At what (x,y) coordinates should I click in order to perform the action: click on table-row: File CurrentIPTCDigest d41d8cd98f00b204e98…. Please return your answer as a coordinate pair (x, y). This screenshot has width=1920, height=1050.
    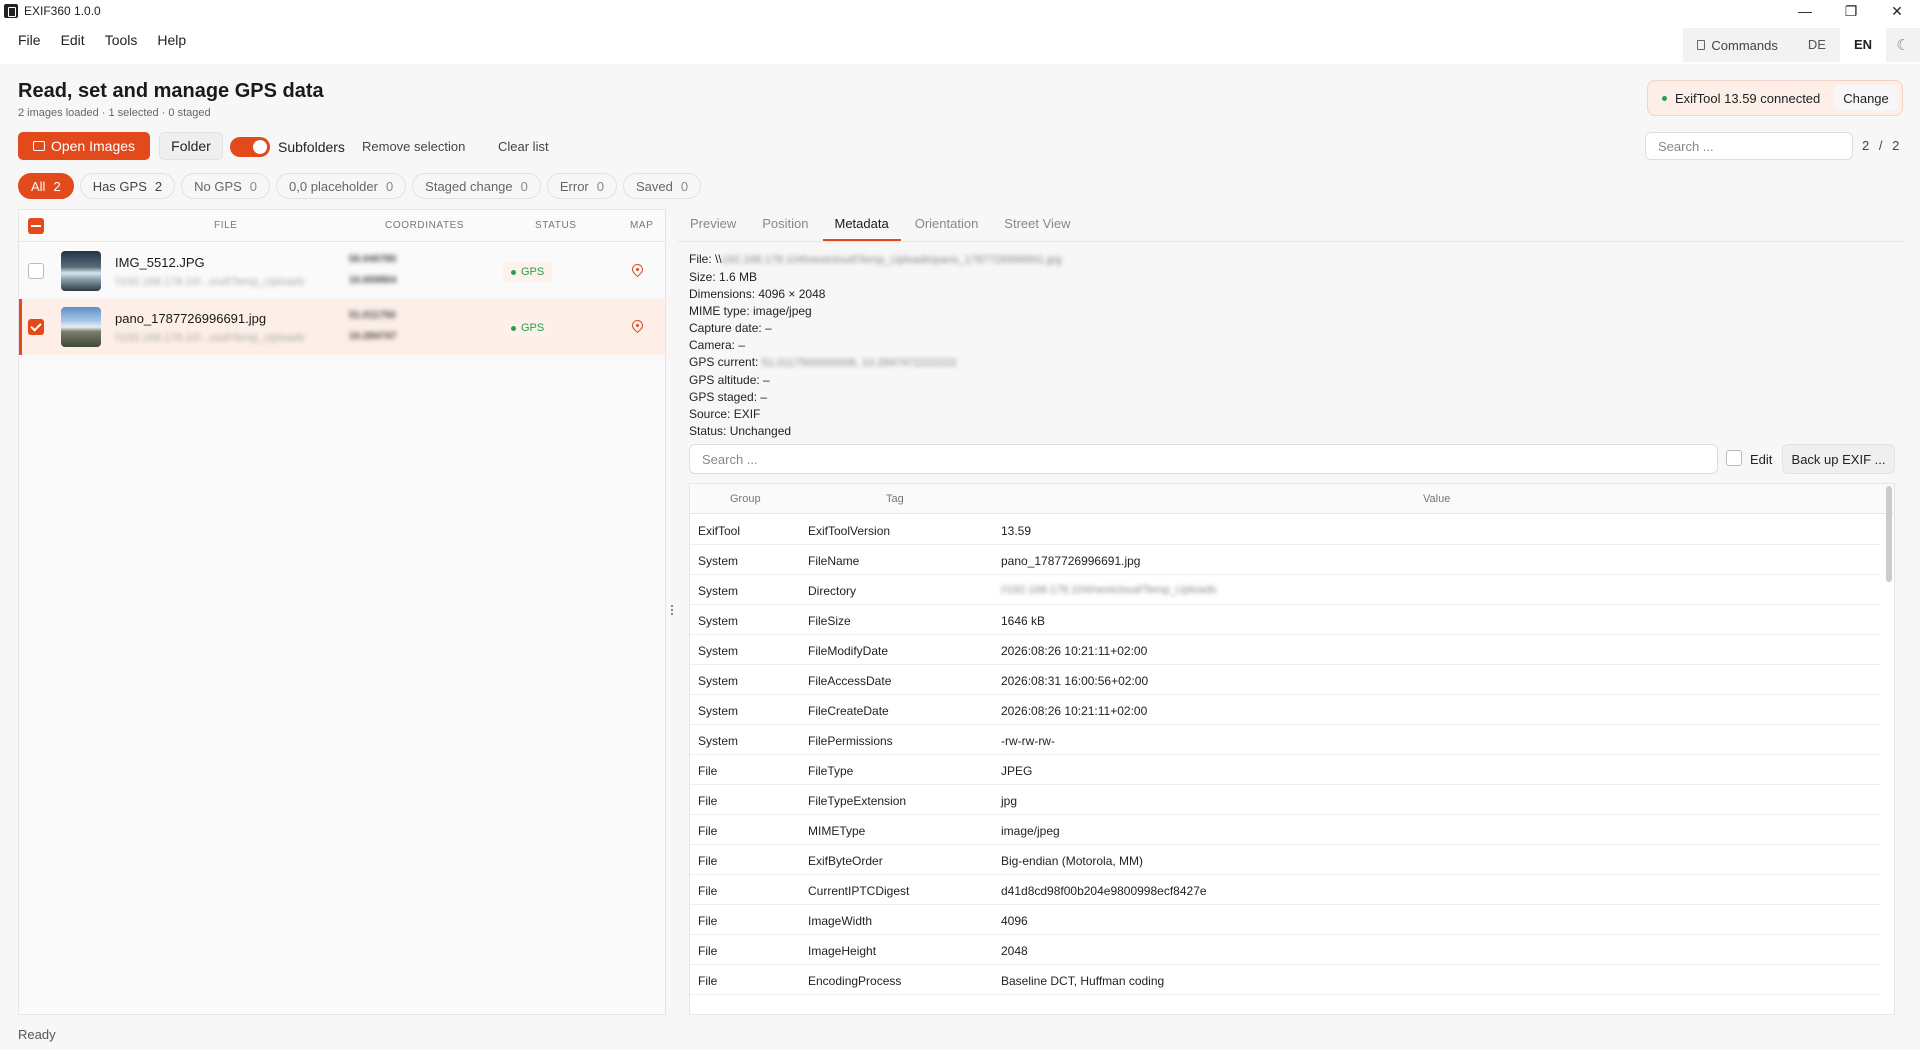
    Looking at the image, I should click on (1285, 890).